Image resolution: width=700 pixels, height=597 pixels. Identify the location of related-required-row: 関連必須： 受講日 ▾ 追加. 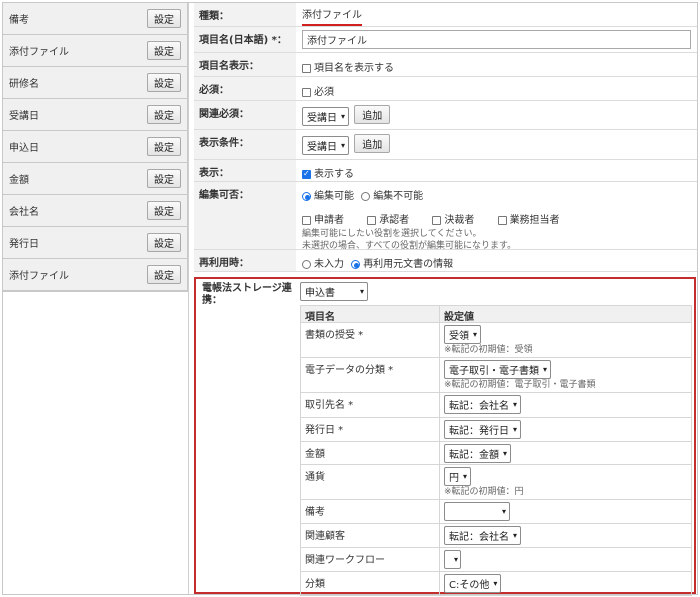
(445, 115).